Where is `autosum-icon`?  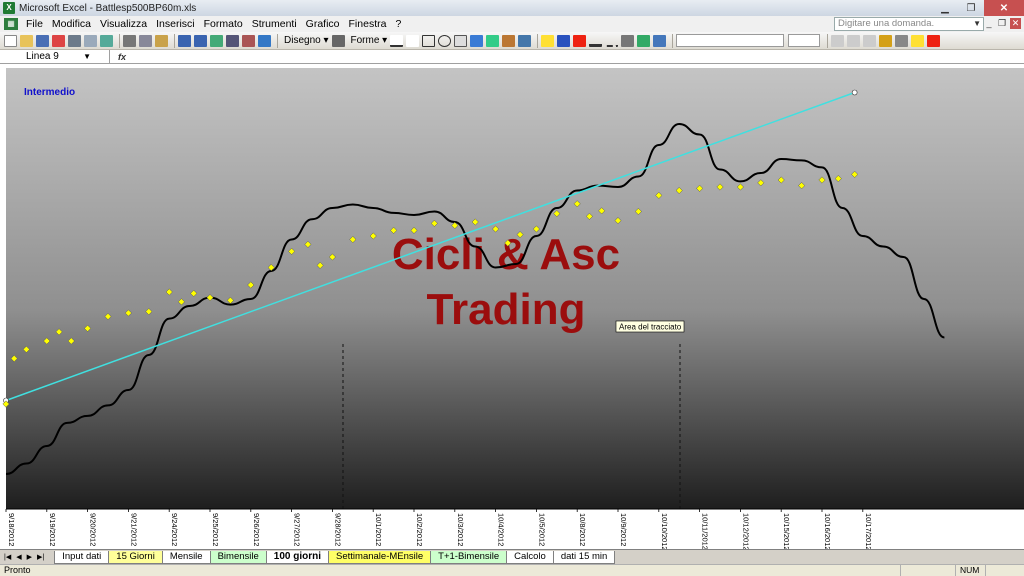 autosum-icon is located at coordinates (232, 40).